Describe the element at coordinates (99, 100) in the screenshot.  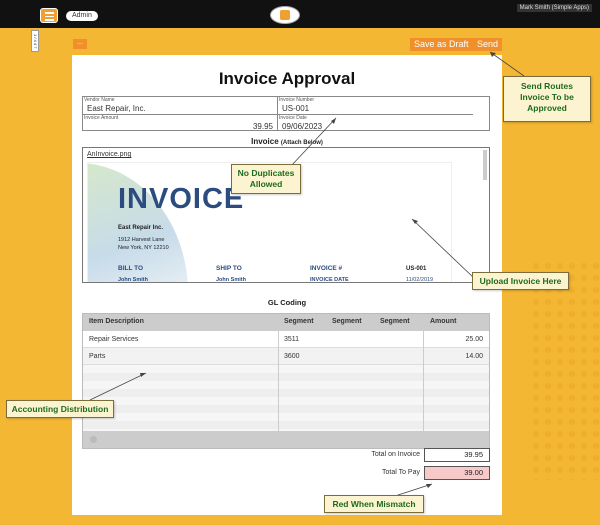
I see `vendor-name-label: Vendor Name` at that location.